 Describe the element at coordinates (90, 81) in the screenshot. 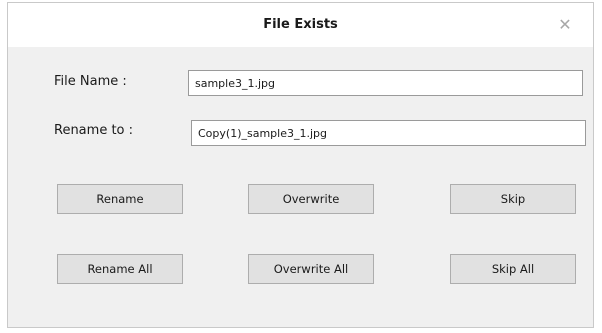

I see `file-name-label: File Name :` at that location.